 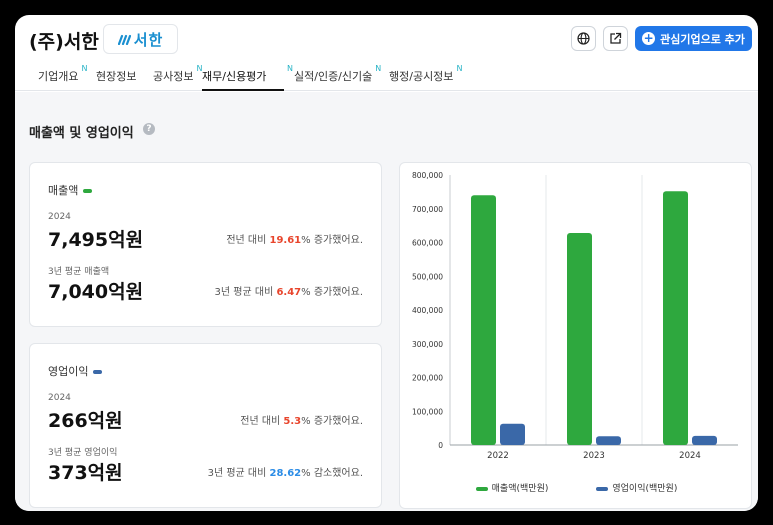 I want to click on bar-revenue-2022, so click(x=483, y=320).